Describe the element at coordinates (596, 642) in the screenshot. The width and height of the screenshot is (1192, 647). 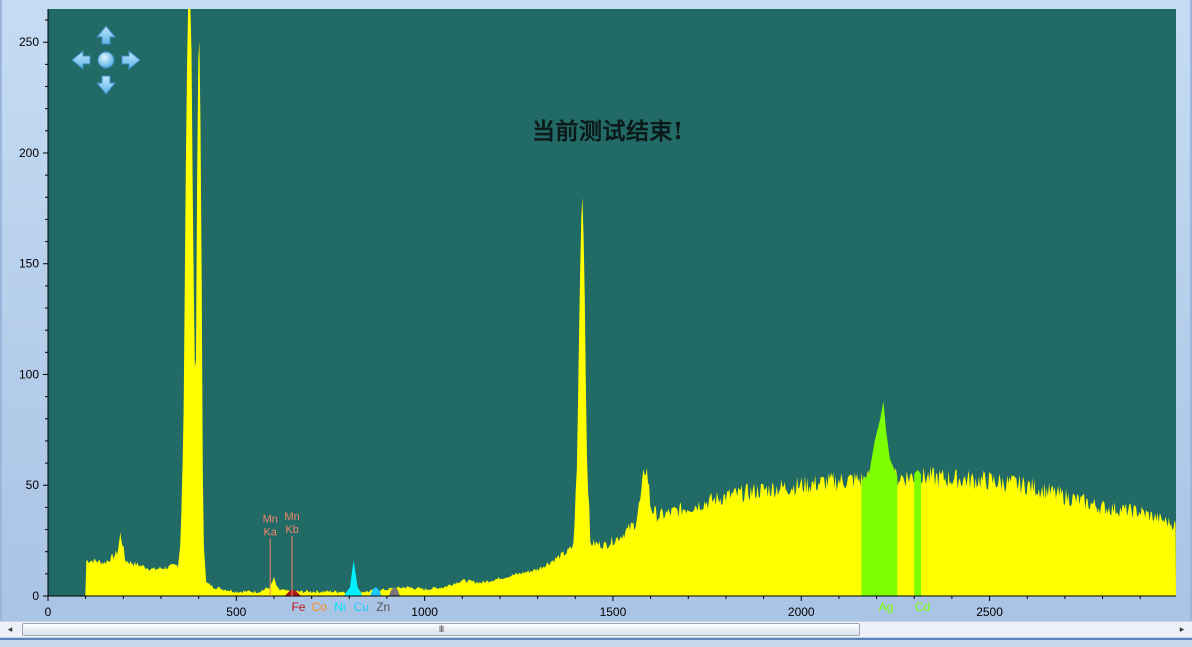
I see `window-bottom-border` at that location.